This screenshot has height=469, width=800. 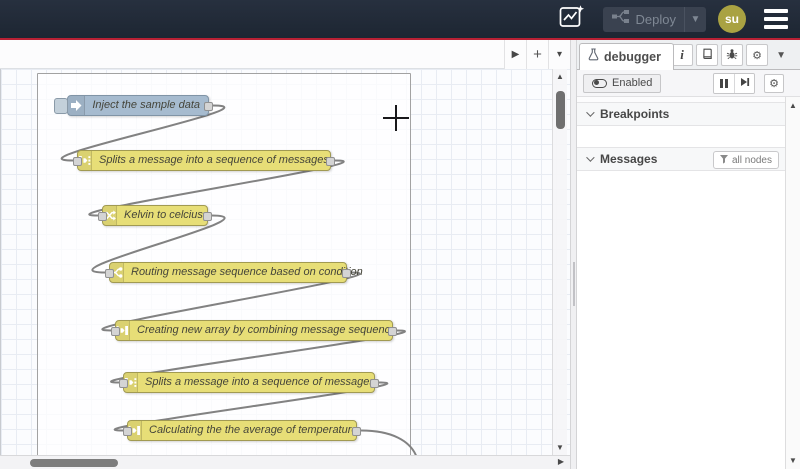 What do you see at coordinates (396, 118) in the screenshot?
I see `crosshair-cursor` at bounding box center [396, 118].